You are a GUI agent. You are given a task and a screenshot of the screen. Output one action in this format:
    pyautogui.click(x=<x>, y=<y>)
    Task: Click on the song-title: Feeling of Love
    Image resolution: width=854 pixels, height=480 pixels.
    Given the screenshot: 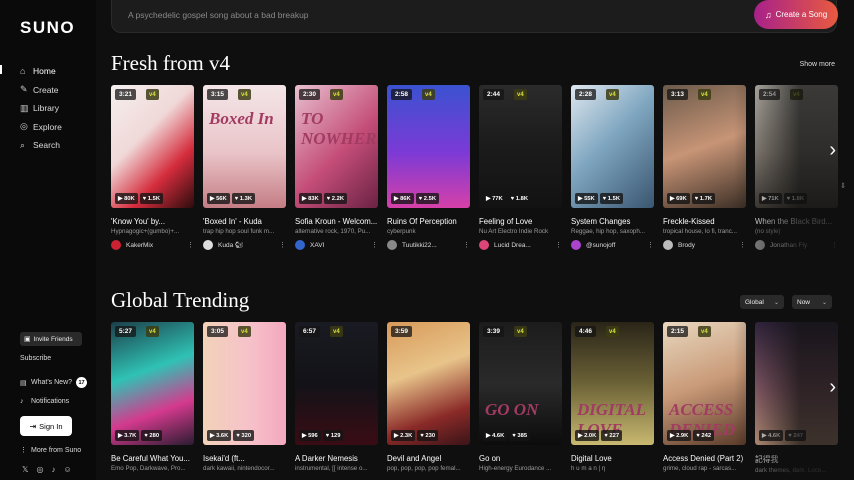 What is the action you would take?
    pyautogui.click(x=520, y=221)
    